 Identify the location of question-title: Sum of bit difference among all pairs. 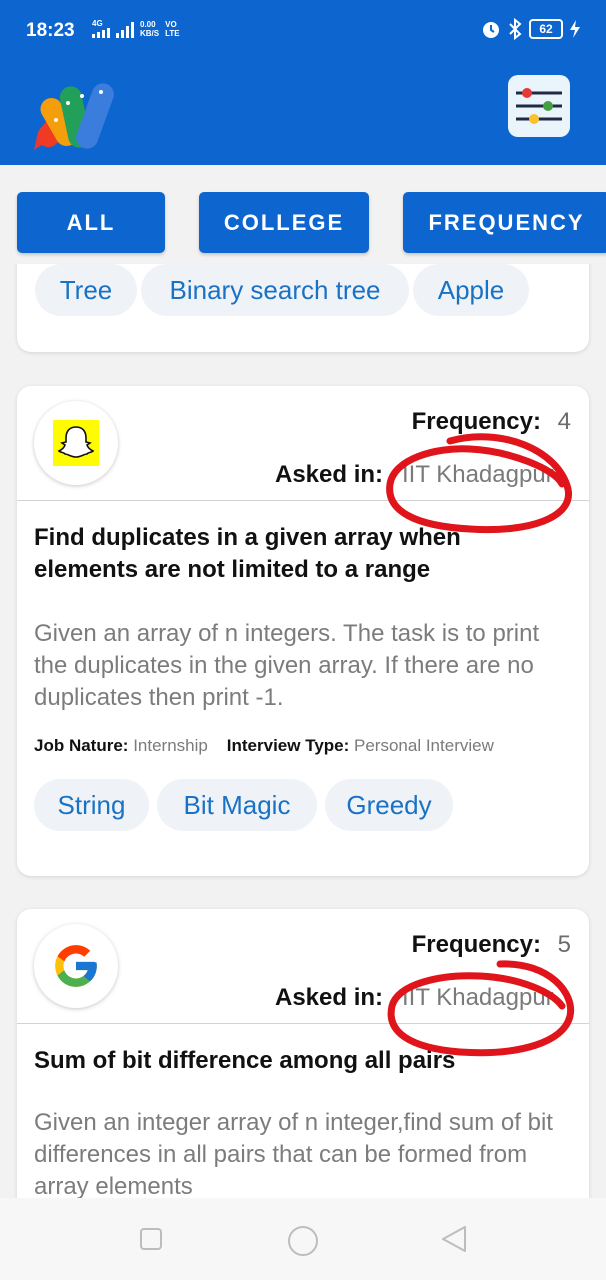
(294, 1061).